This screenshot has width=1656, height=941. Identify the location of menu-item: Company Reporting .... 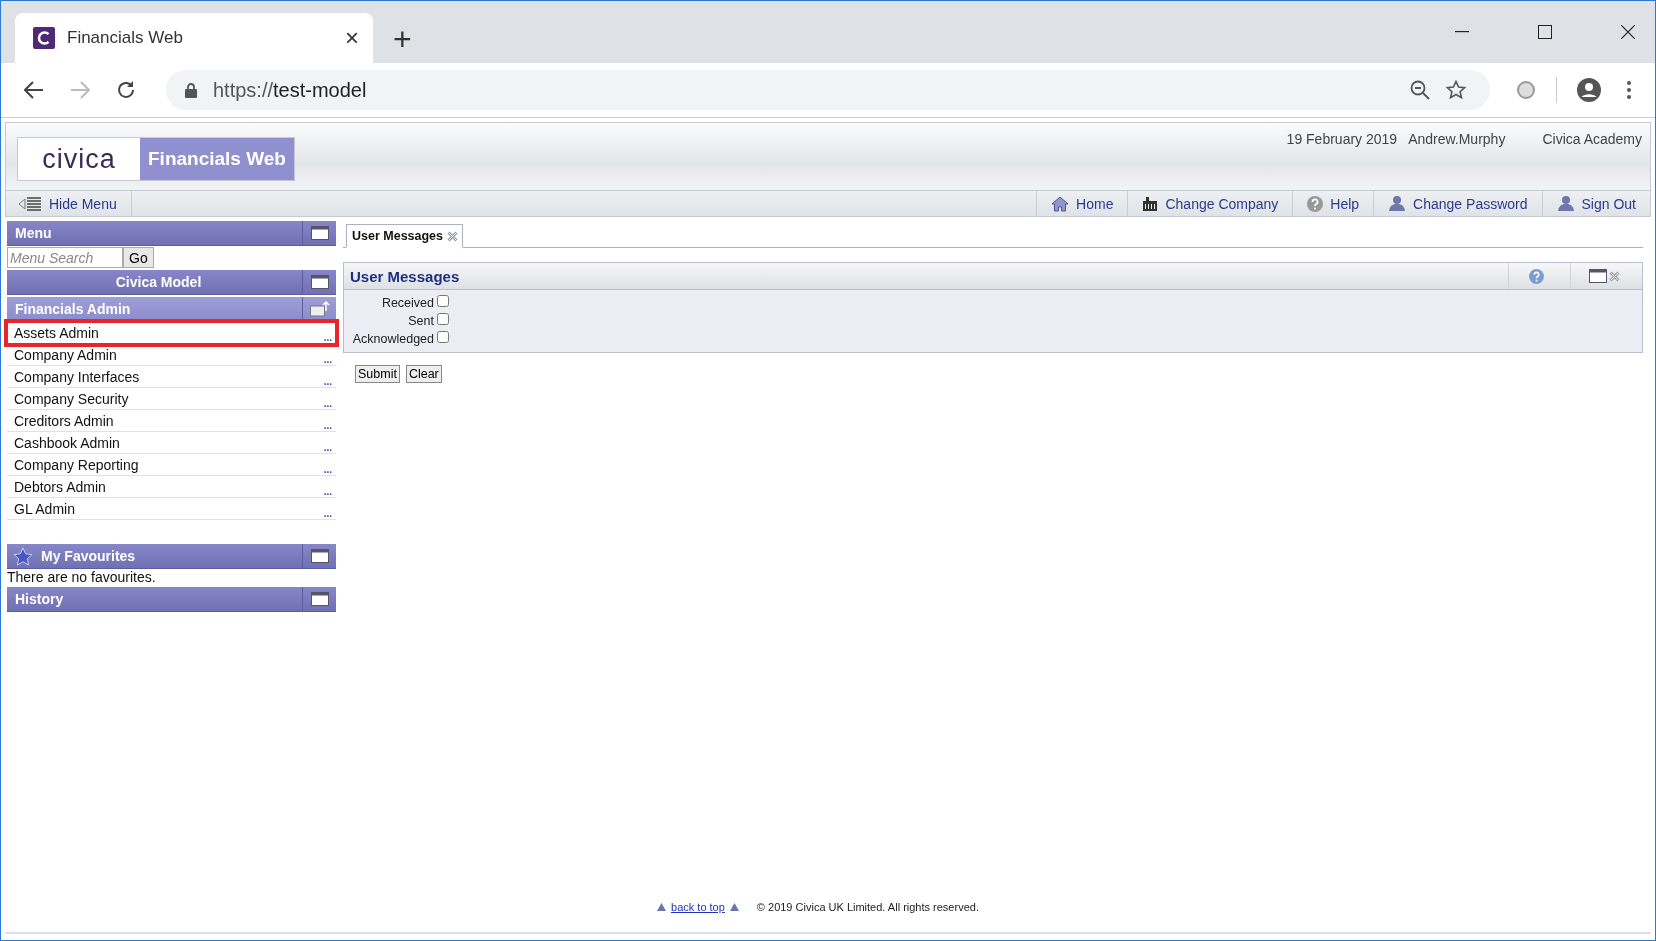
(171, 465).